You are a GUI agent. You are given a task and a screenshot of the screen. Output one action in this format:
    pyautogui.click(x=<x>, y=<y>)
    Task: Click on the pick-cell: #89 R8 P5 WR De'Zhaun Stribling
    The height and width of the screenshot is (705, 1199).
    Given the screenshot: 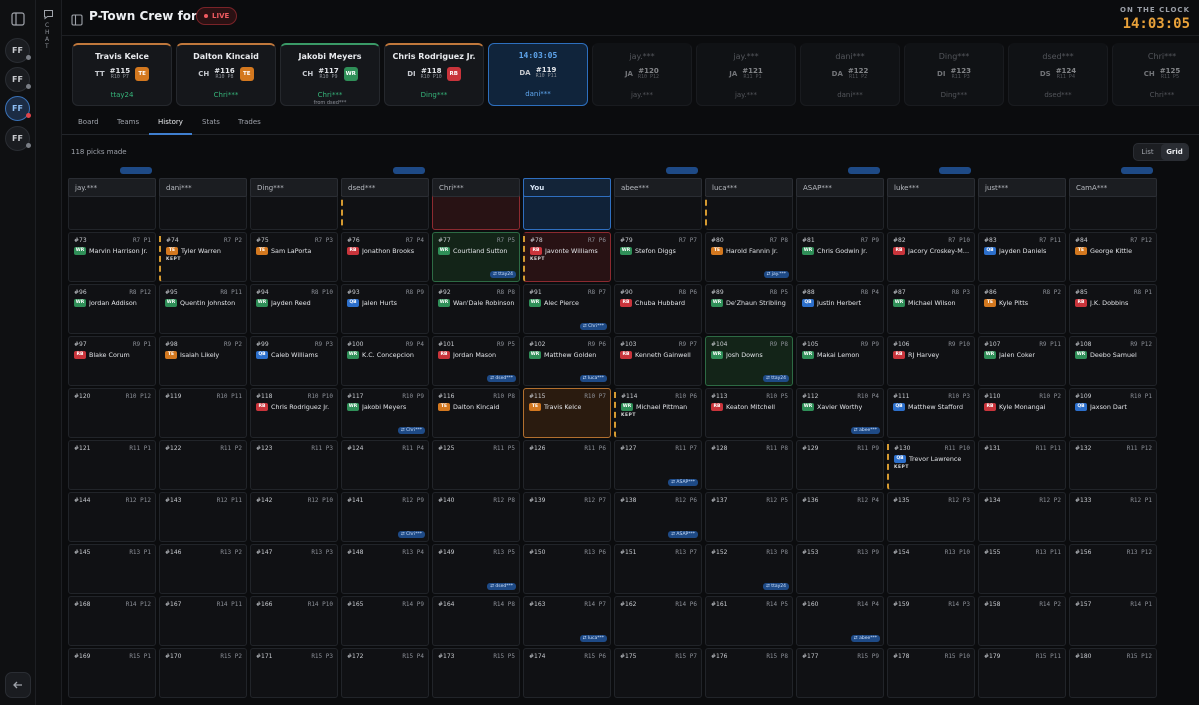 What is the action you would take?
    pyautogui.click(x=749, y=309)
    